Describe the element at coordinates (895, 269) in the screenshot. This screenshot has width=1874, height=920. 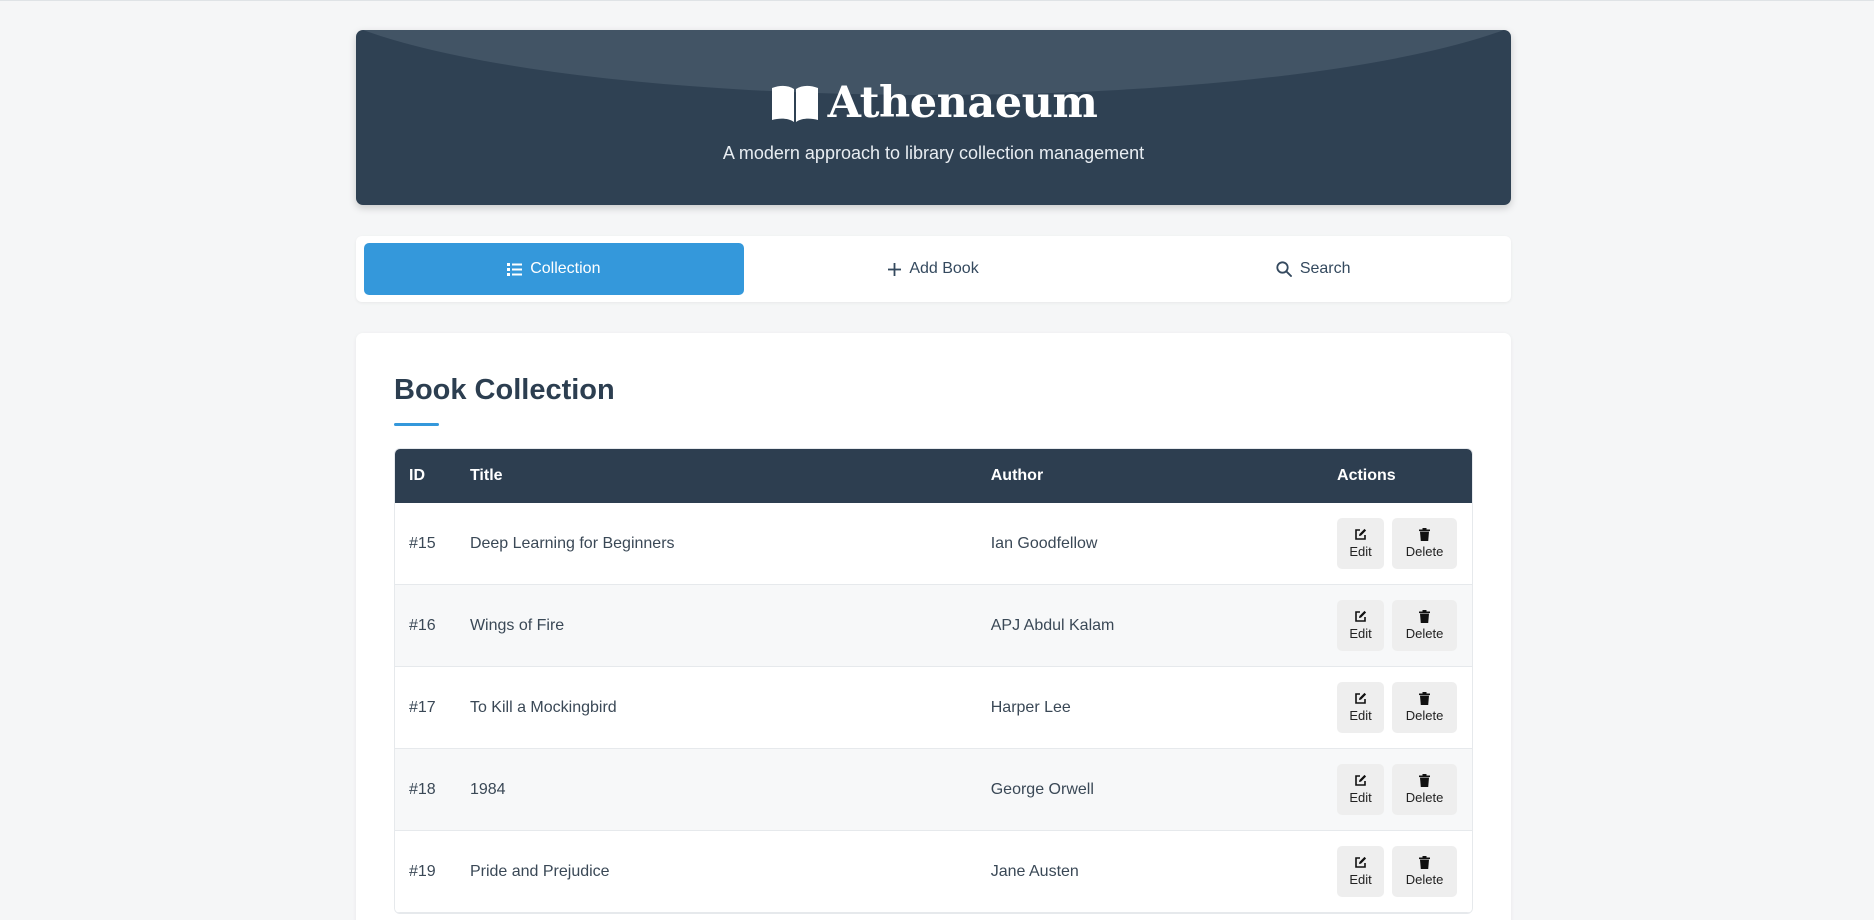
I see `plus-icon` at that location.